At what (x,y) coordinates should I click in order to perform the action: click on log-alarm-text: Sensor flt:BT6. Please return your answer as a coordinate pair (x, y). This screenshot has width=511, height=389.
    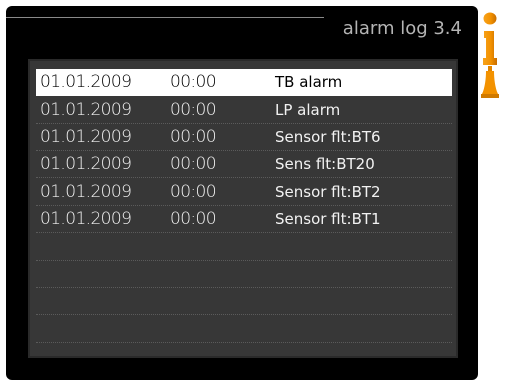
    Looking at the image, I should click on (328, 137).